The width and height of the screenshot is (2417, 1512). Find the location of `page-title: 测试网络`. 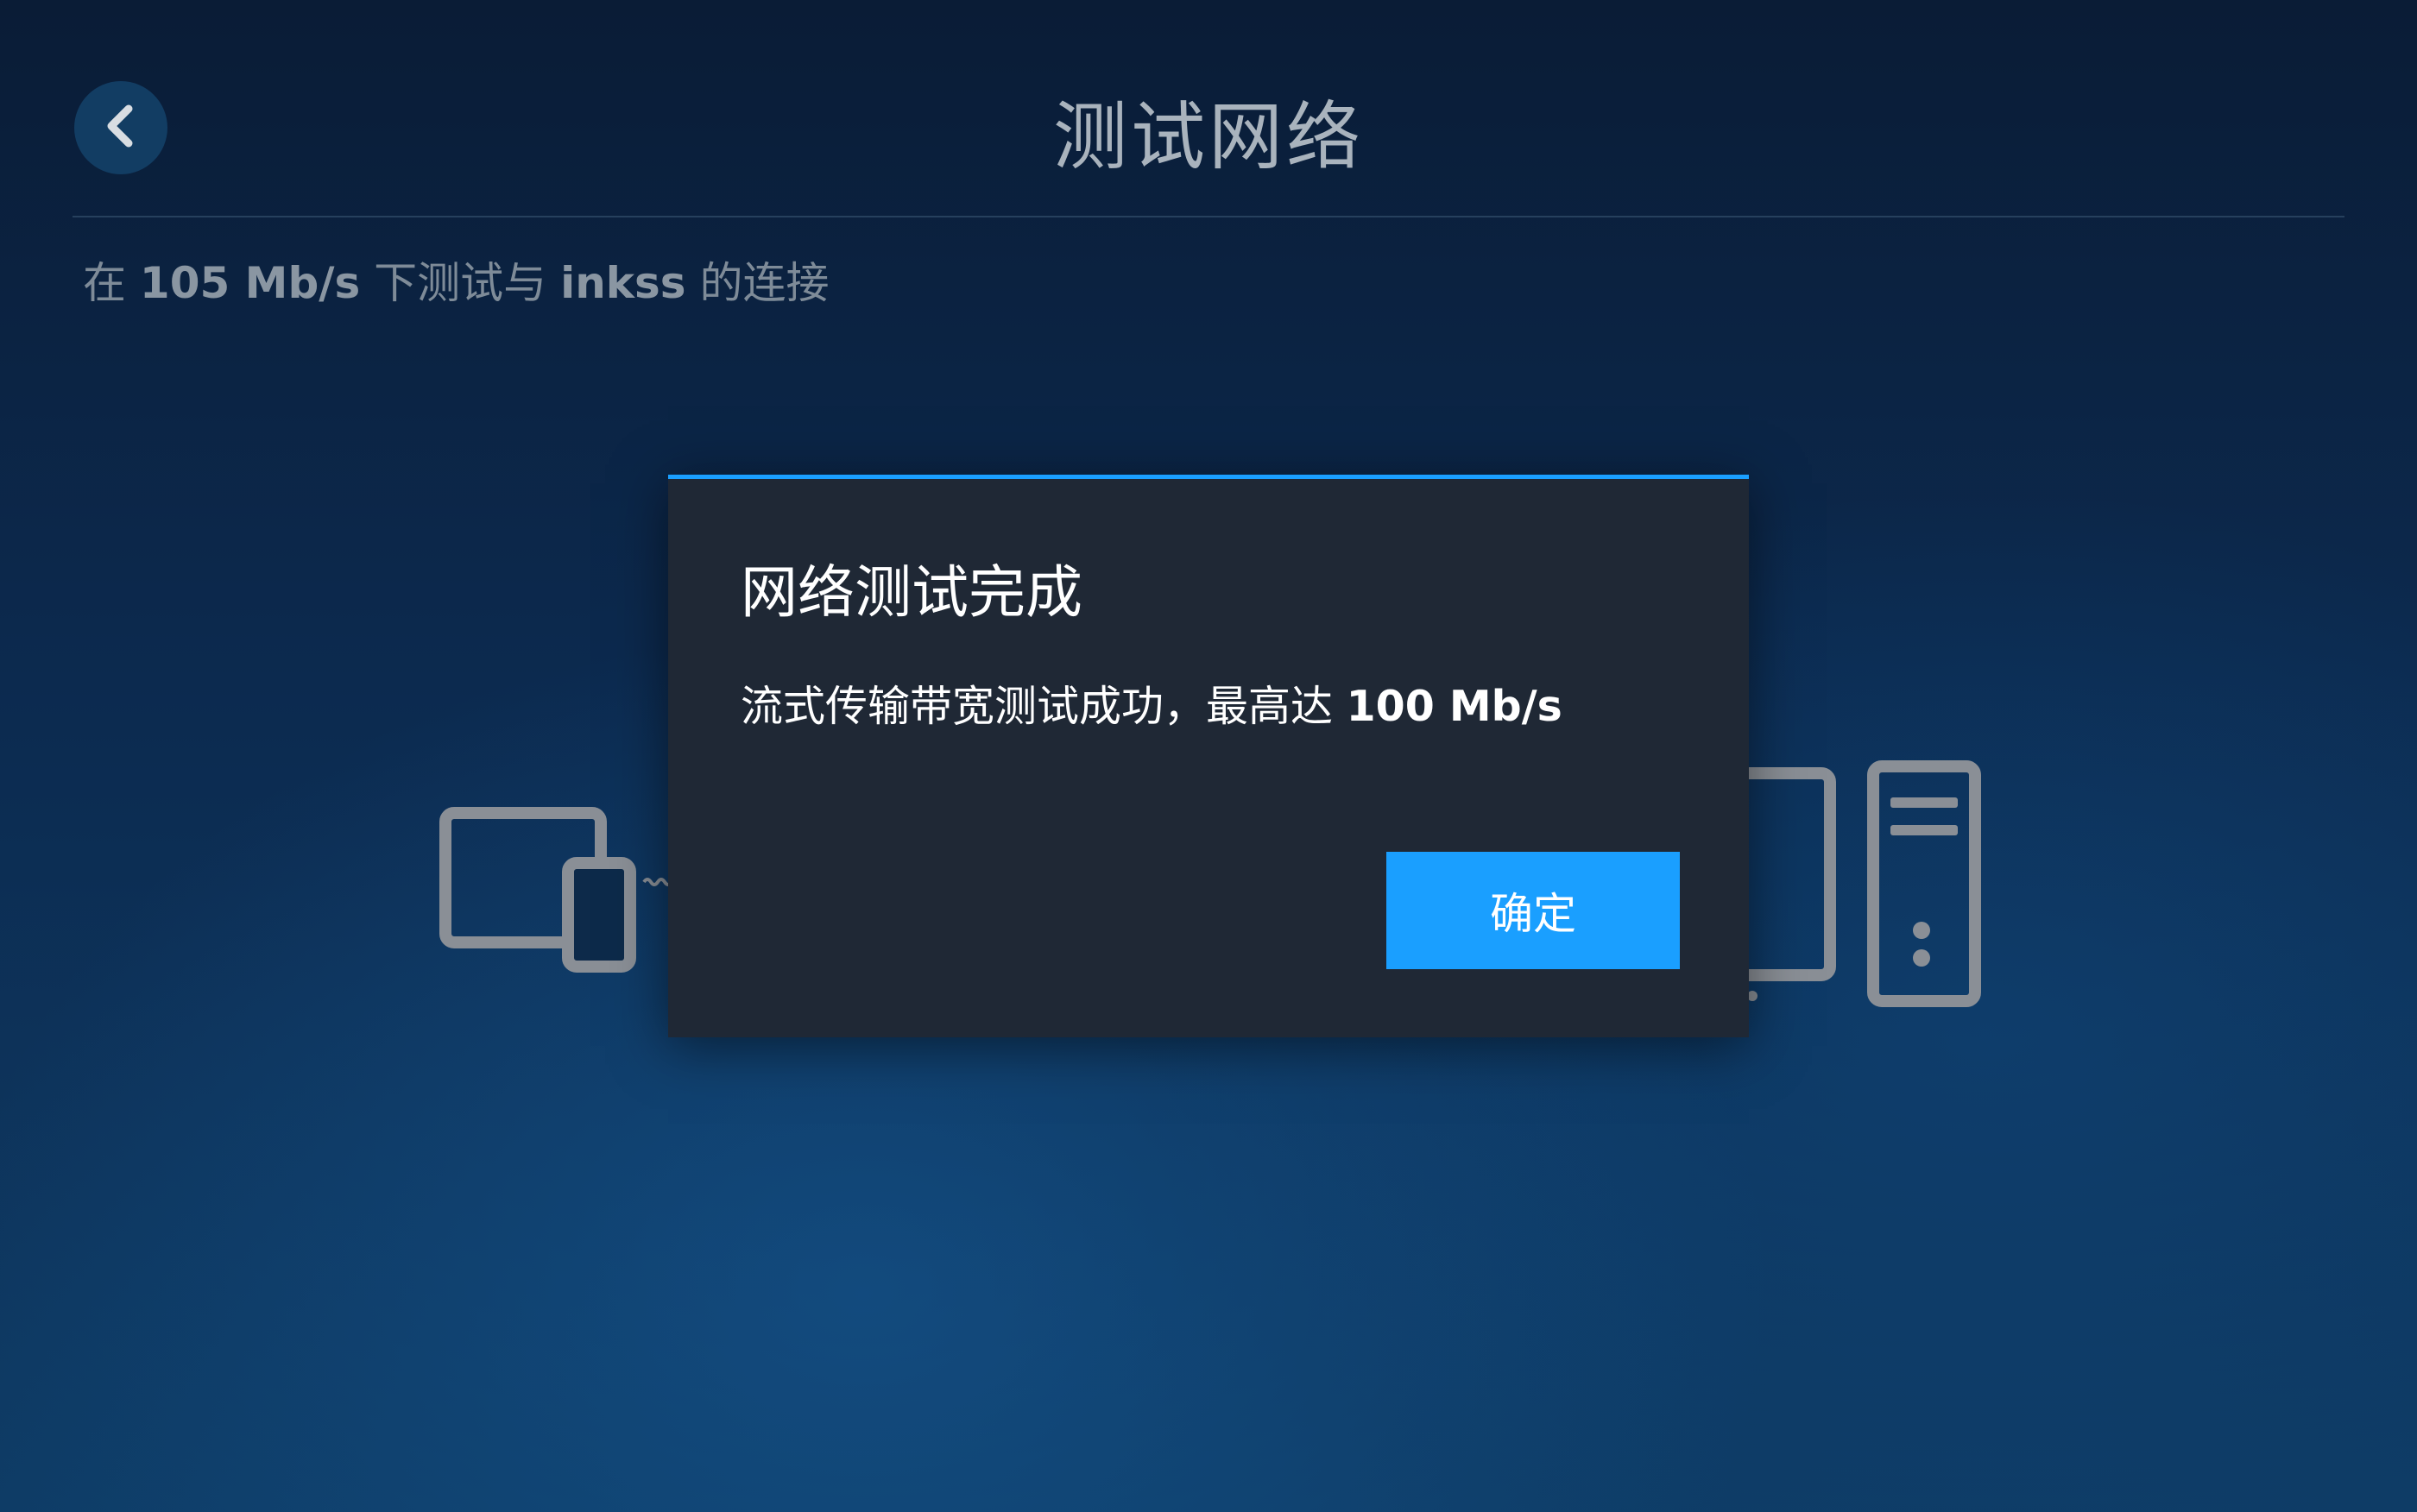

page-title: 测试网络 is located at coordinates (1208, 137).